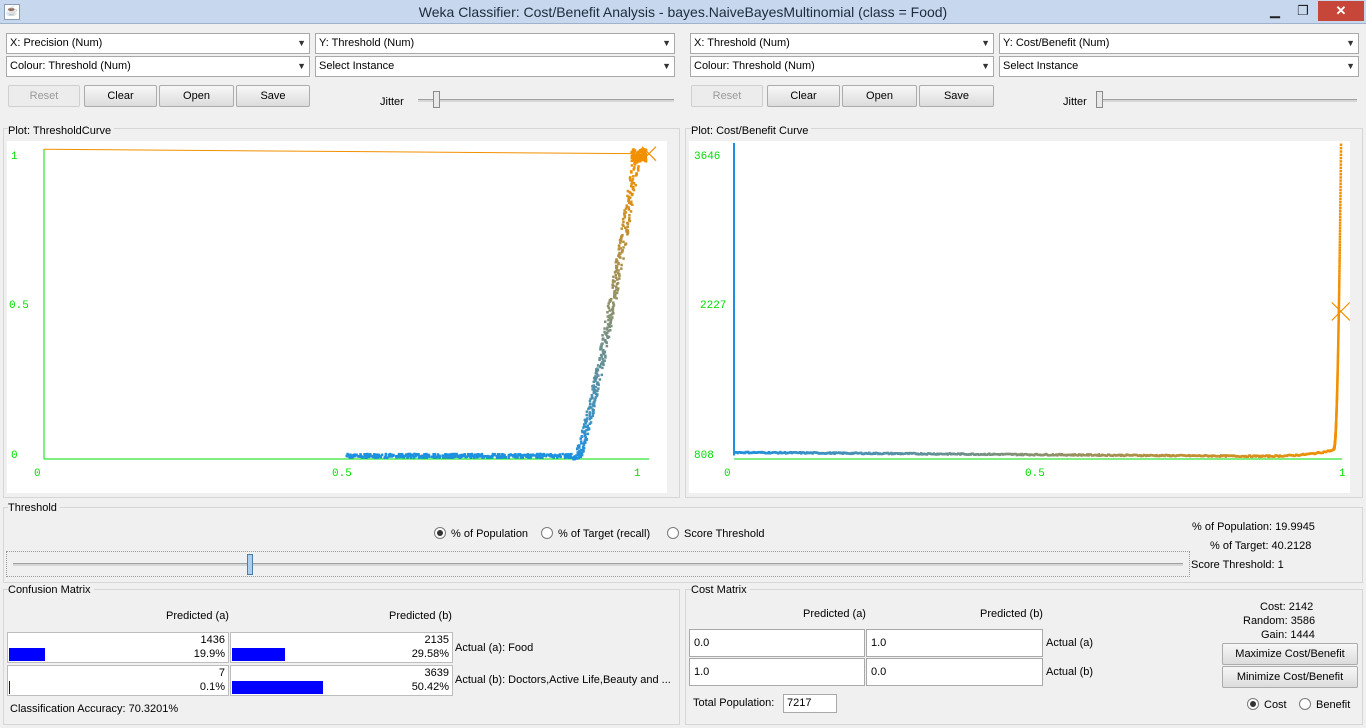 The image size is (1366, 728). What do you see at coordinates (956, 96) in the screenshot?
I see `right-save-button: Save` at bounding box center [956, 96].